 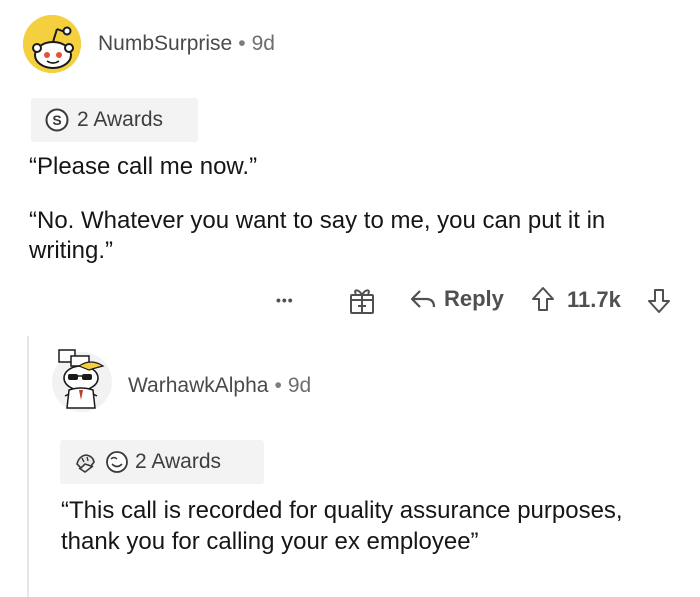 I want to click on award-s-icon: S, so click(x=57, y=120).